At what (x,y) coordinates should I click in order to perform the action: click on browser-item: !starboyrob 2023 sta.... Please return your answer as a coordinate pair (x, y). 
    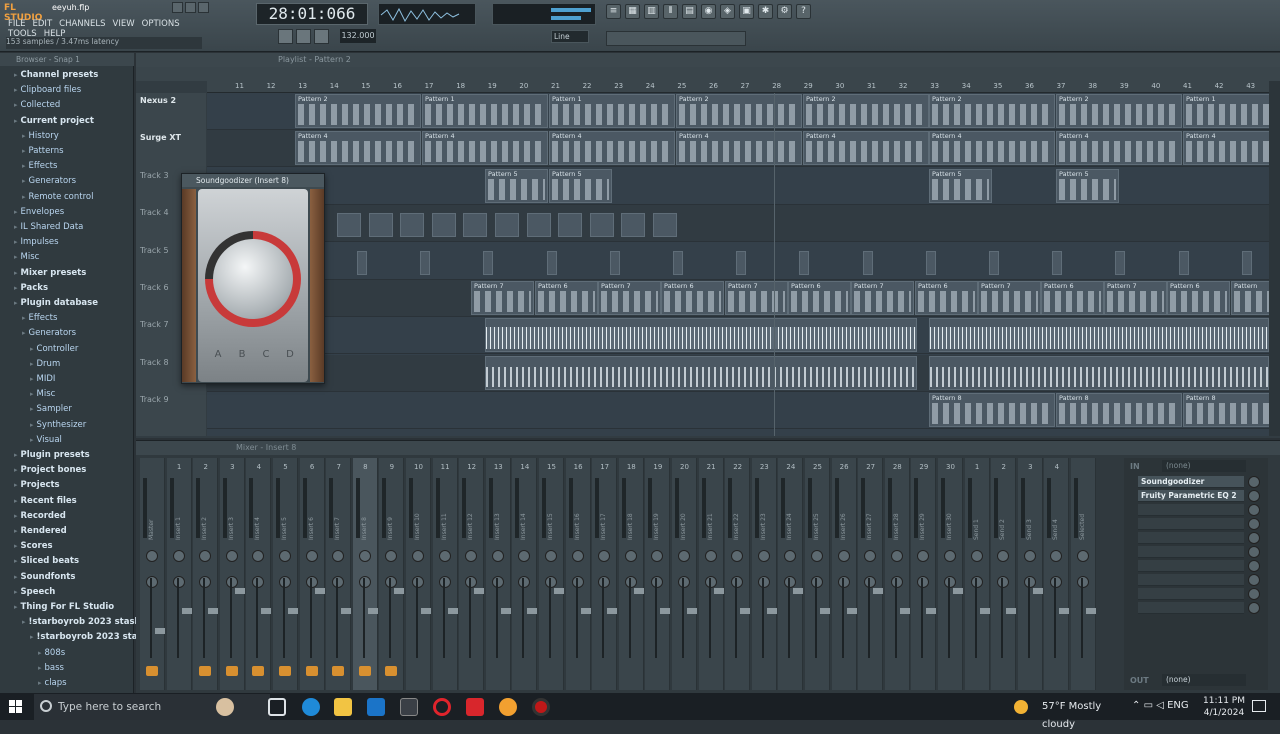
    Looking at the image, I should click on (89, 637).